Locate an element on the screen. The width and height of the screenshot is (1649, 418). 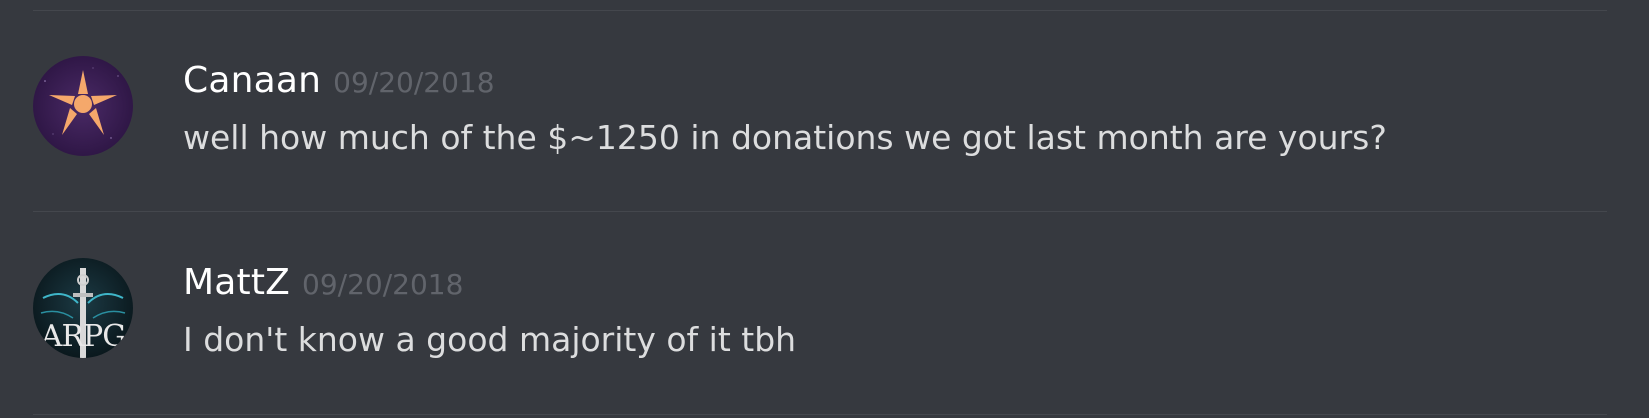
message-divider is located at coordinates (820, 211).